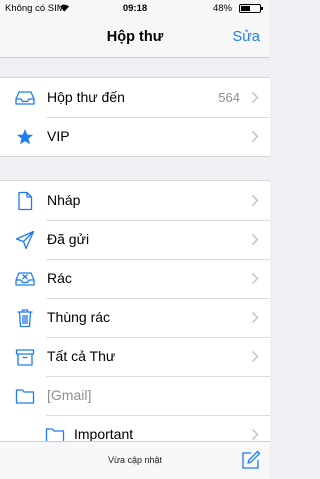 The height and width of the screenshot is (479, 320). Describe the element at coordinates (25, 137) in the screenshot. I see `star-icon` at that location.